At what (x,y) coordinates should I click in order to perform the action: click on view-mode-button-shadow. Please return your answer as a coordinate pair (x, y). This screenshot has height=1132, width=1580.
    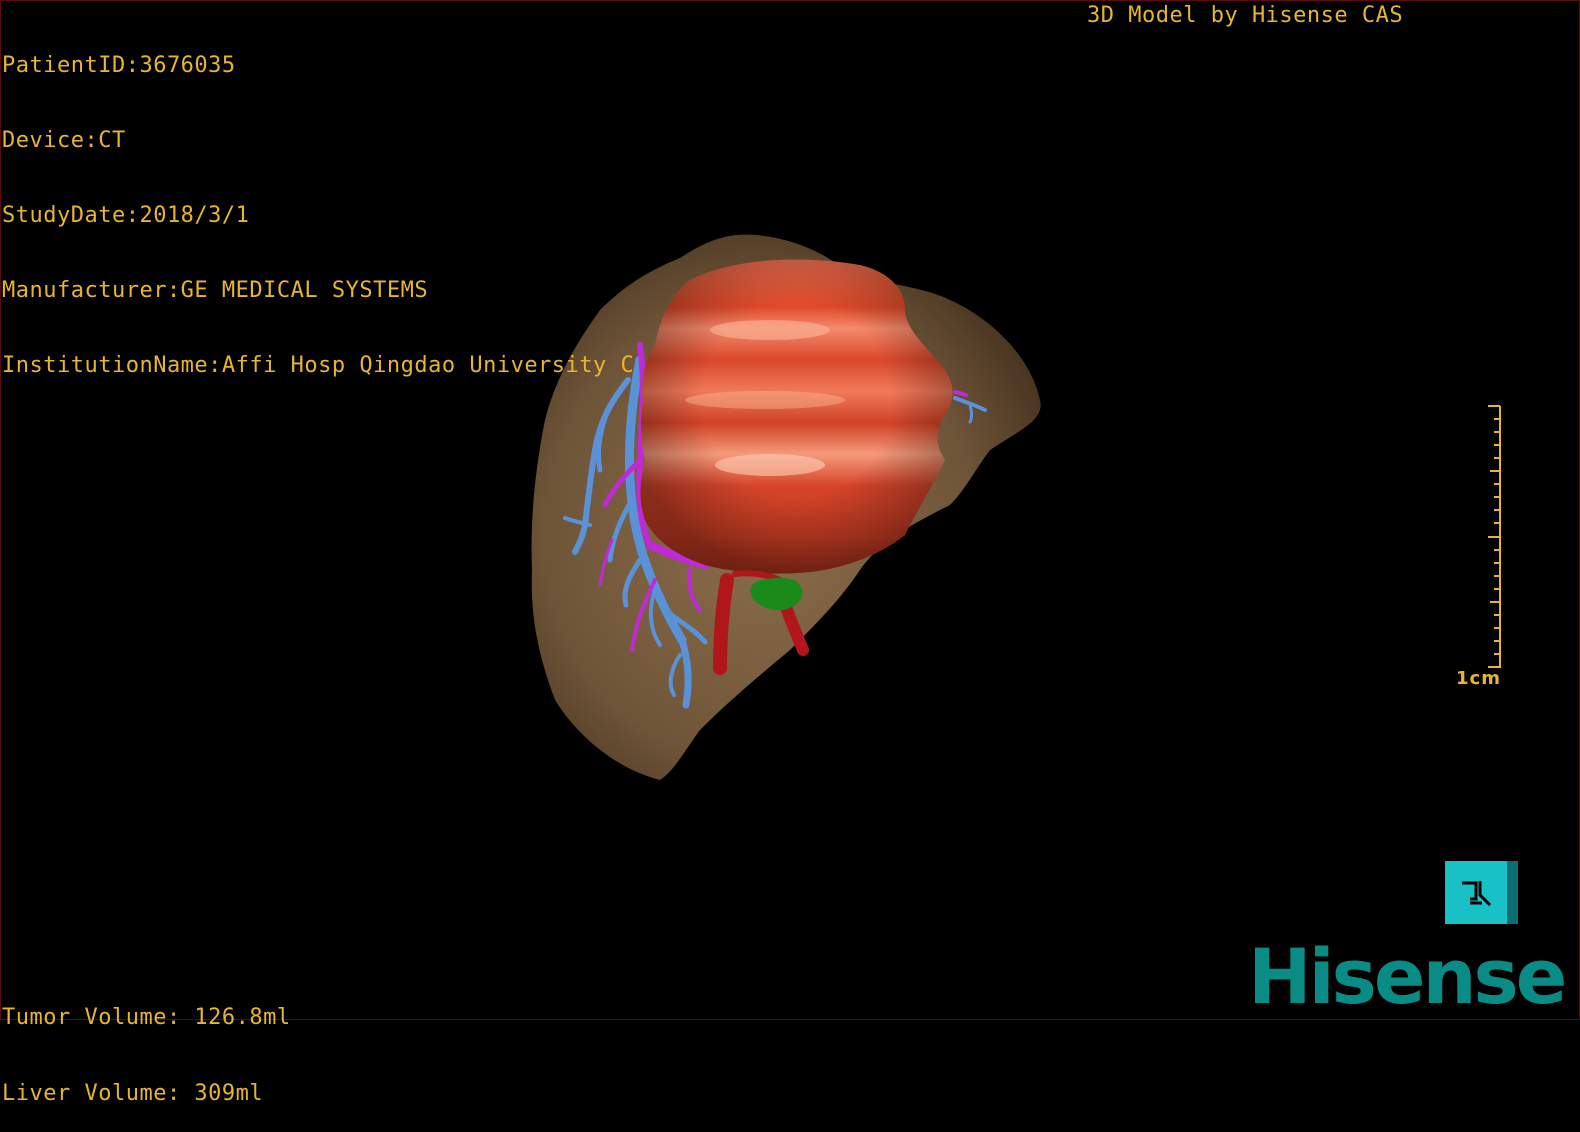
    Looking at the image, I should click on (1512, 892).